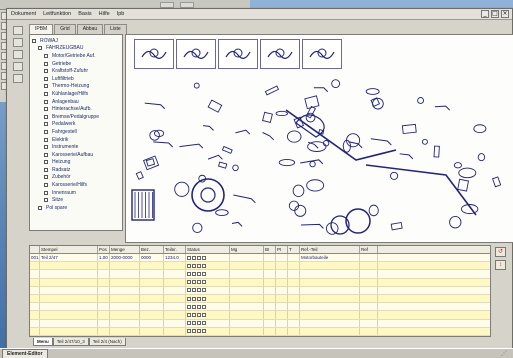  Describe the element at coordinates (57, 14) in the screenshot. I see `menu-leitfunktion: Leitfunktion` at that location.